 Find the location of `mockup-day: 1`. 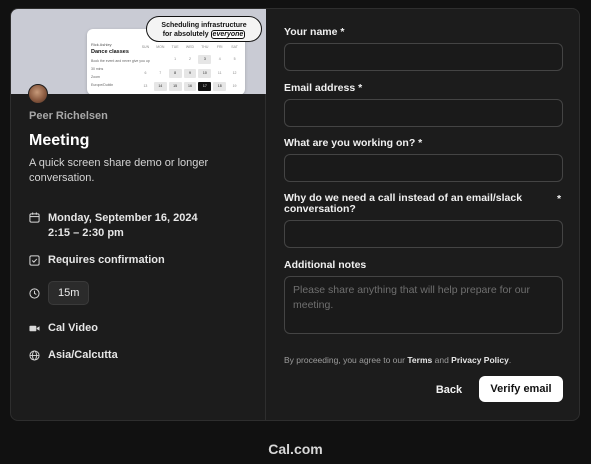

mockup-day: 1 is located at coordinates (175, 58).